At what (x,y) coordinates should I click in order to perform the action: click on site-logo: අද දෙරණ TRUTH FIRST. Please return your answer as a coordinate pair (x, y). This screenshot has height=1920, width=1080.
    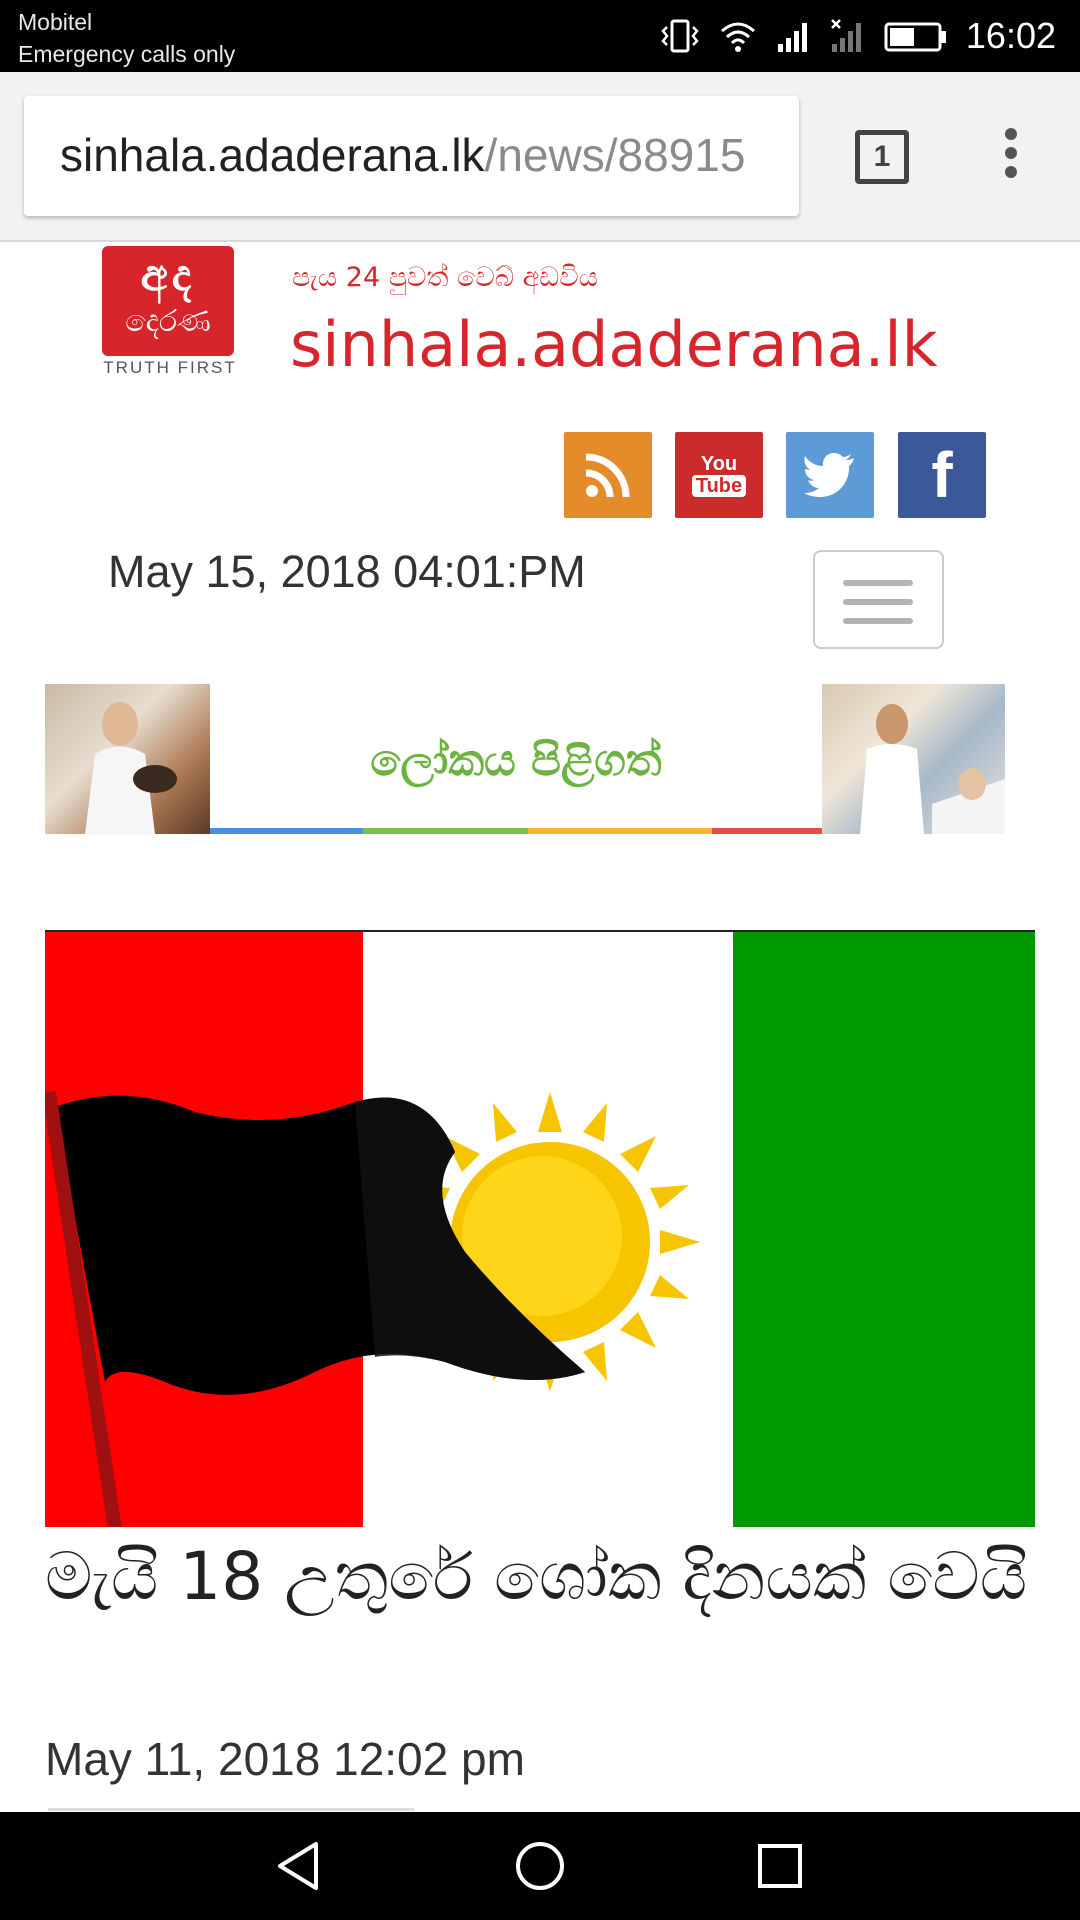
    Looking at the image, I should click on (170, 313).